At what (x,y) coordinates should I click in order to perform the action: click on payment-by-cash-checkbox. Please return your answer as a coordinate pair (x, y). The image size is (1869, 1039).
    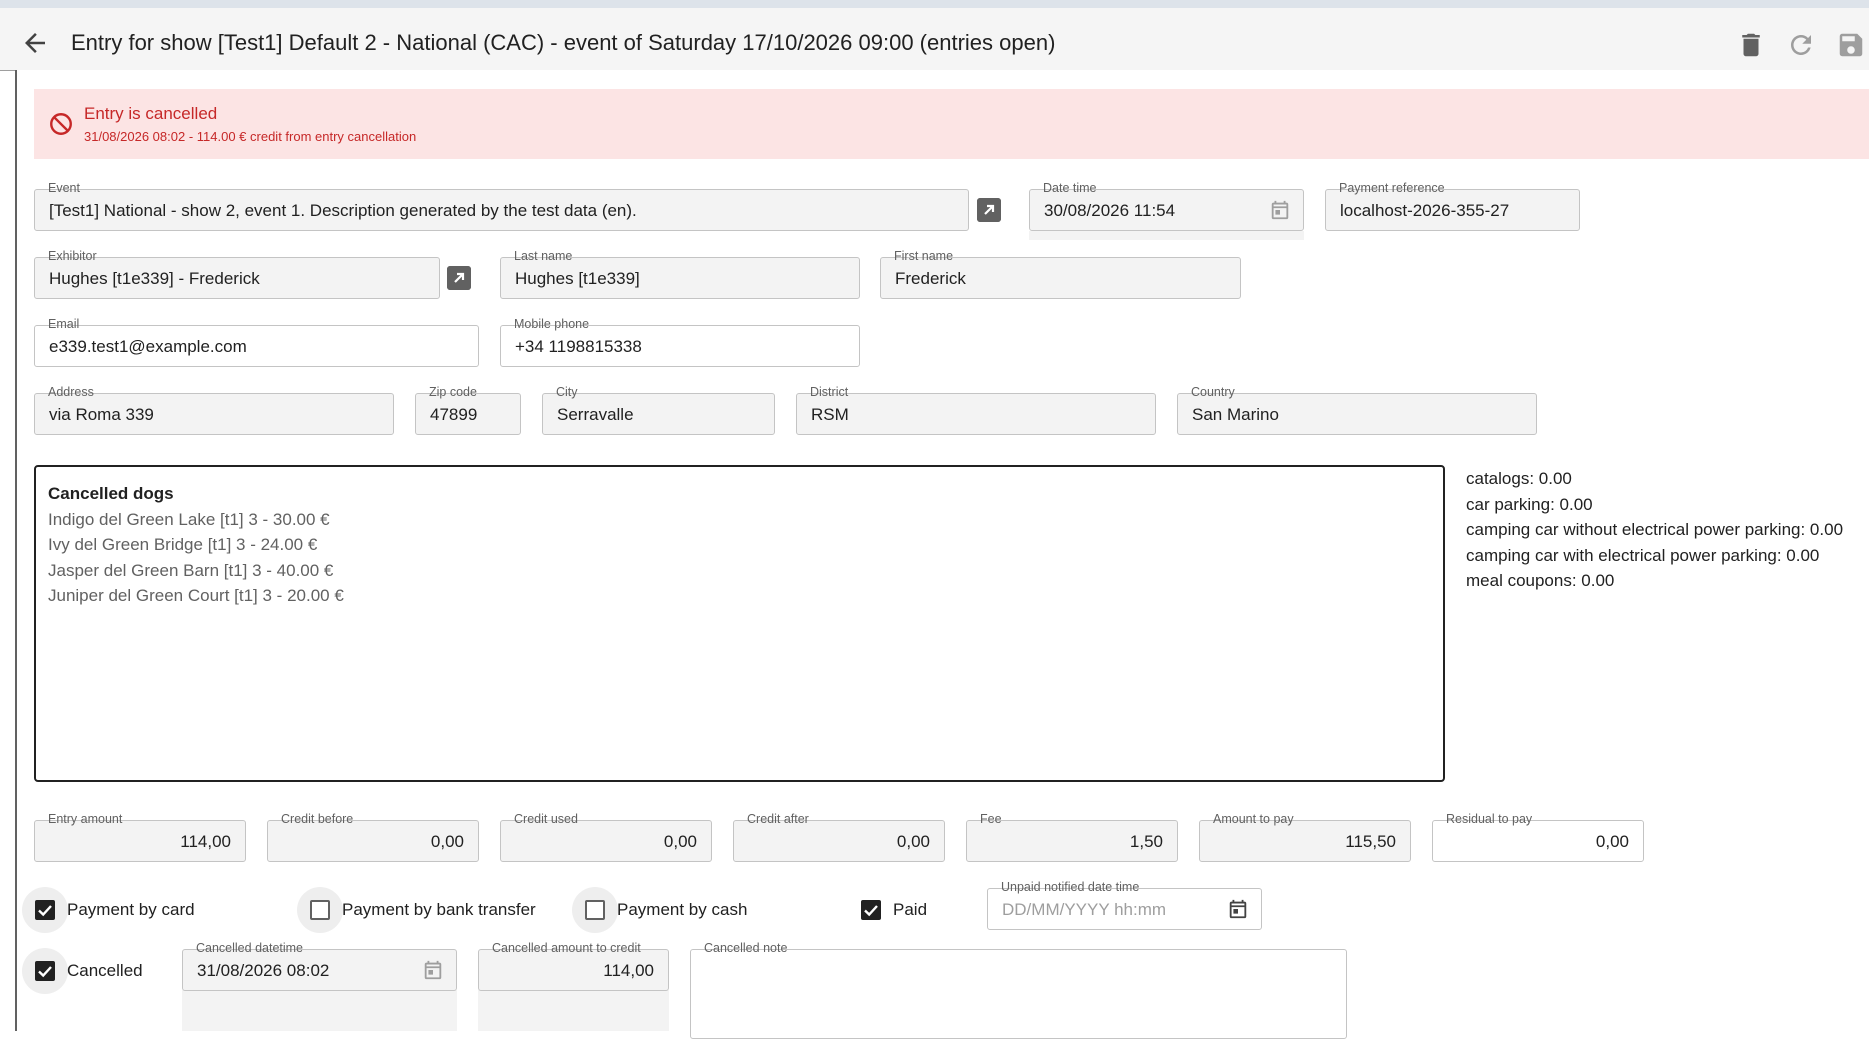
    Looking at the image, I should click on (595, 910).